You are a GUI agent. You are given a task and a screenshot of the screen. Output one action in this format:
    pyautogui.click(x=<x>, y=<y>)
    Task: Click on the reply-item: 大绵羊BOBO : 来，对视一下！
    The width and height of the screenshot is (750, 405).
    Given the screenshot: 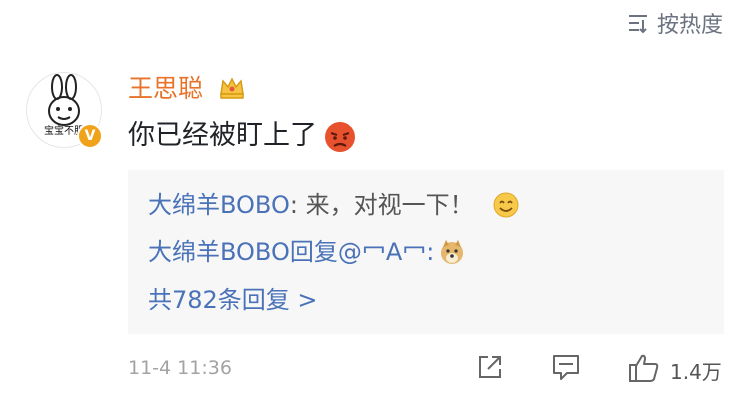 What is the action you would take?
    pyautogui.click(x=334, y=205)
    